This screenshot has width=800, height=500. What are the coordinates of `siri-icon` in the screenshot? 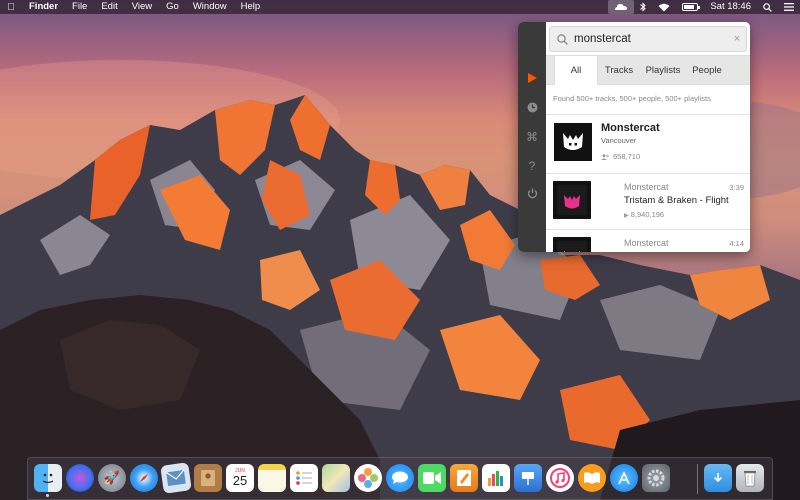 It's located at (80, 478).